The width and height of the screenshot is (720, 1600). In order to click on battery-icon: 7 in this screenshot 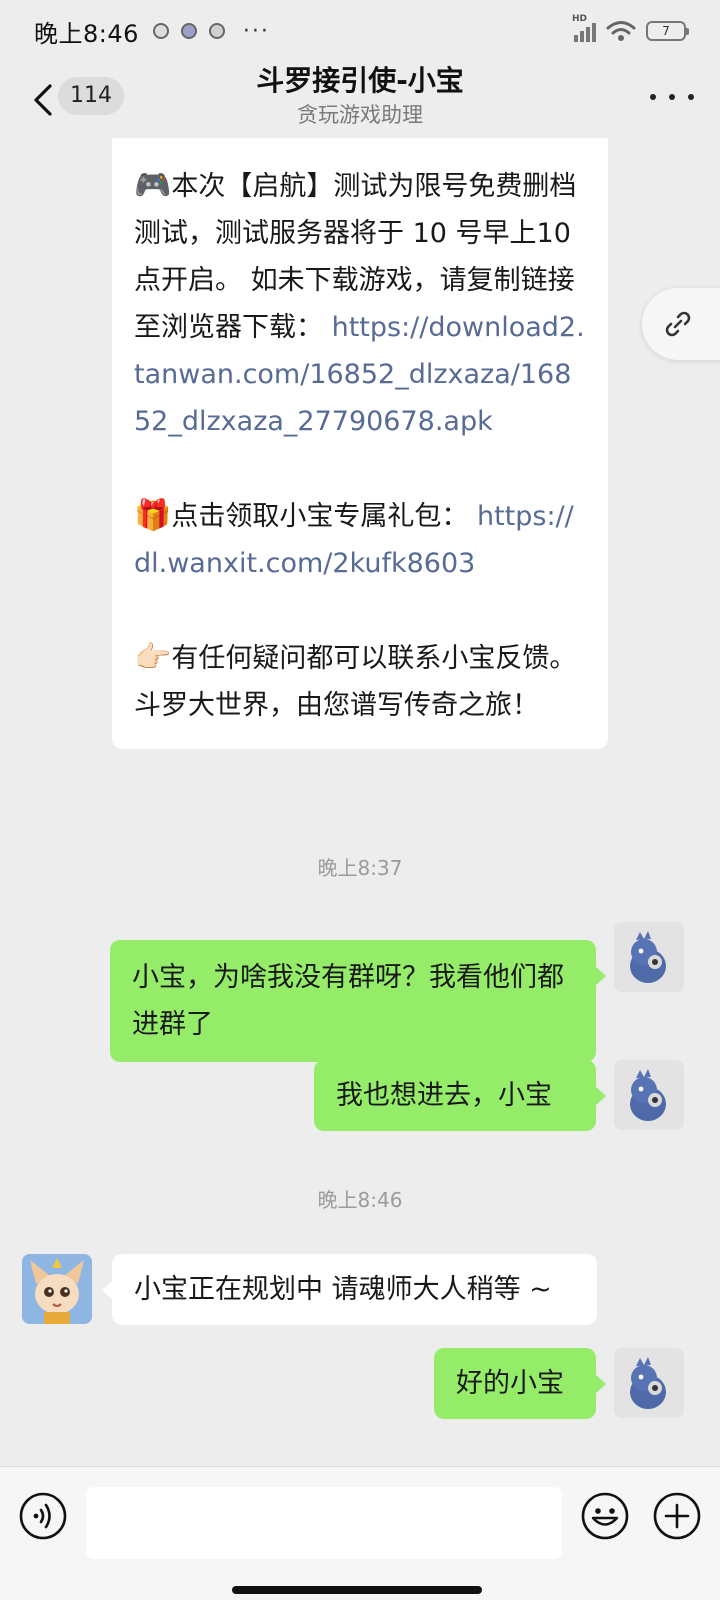, I will do `click(667, 31)`.